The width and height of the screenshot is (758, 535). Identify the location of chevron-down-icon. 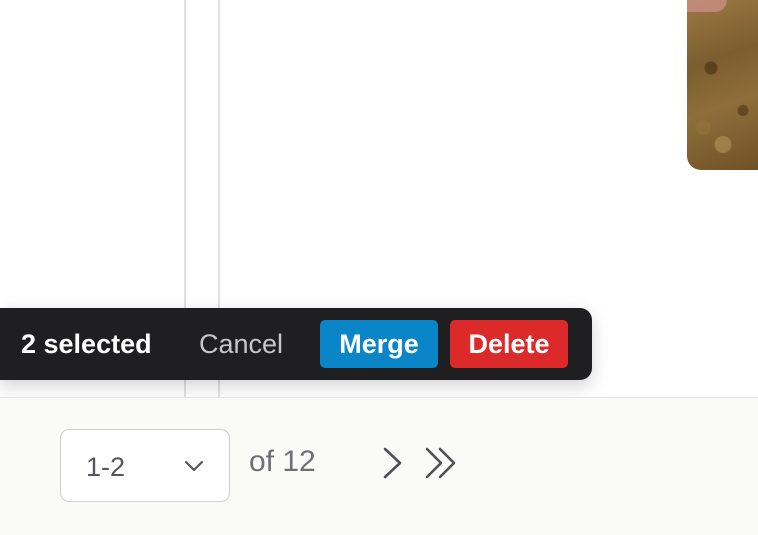
(194, 466).